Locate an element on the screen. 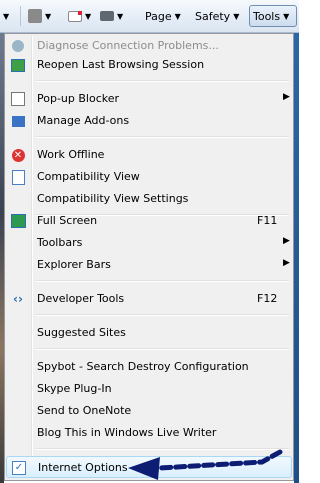 This screenshot has height=483, width=320. annotation-arrow is located at coordinates (205, 464).